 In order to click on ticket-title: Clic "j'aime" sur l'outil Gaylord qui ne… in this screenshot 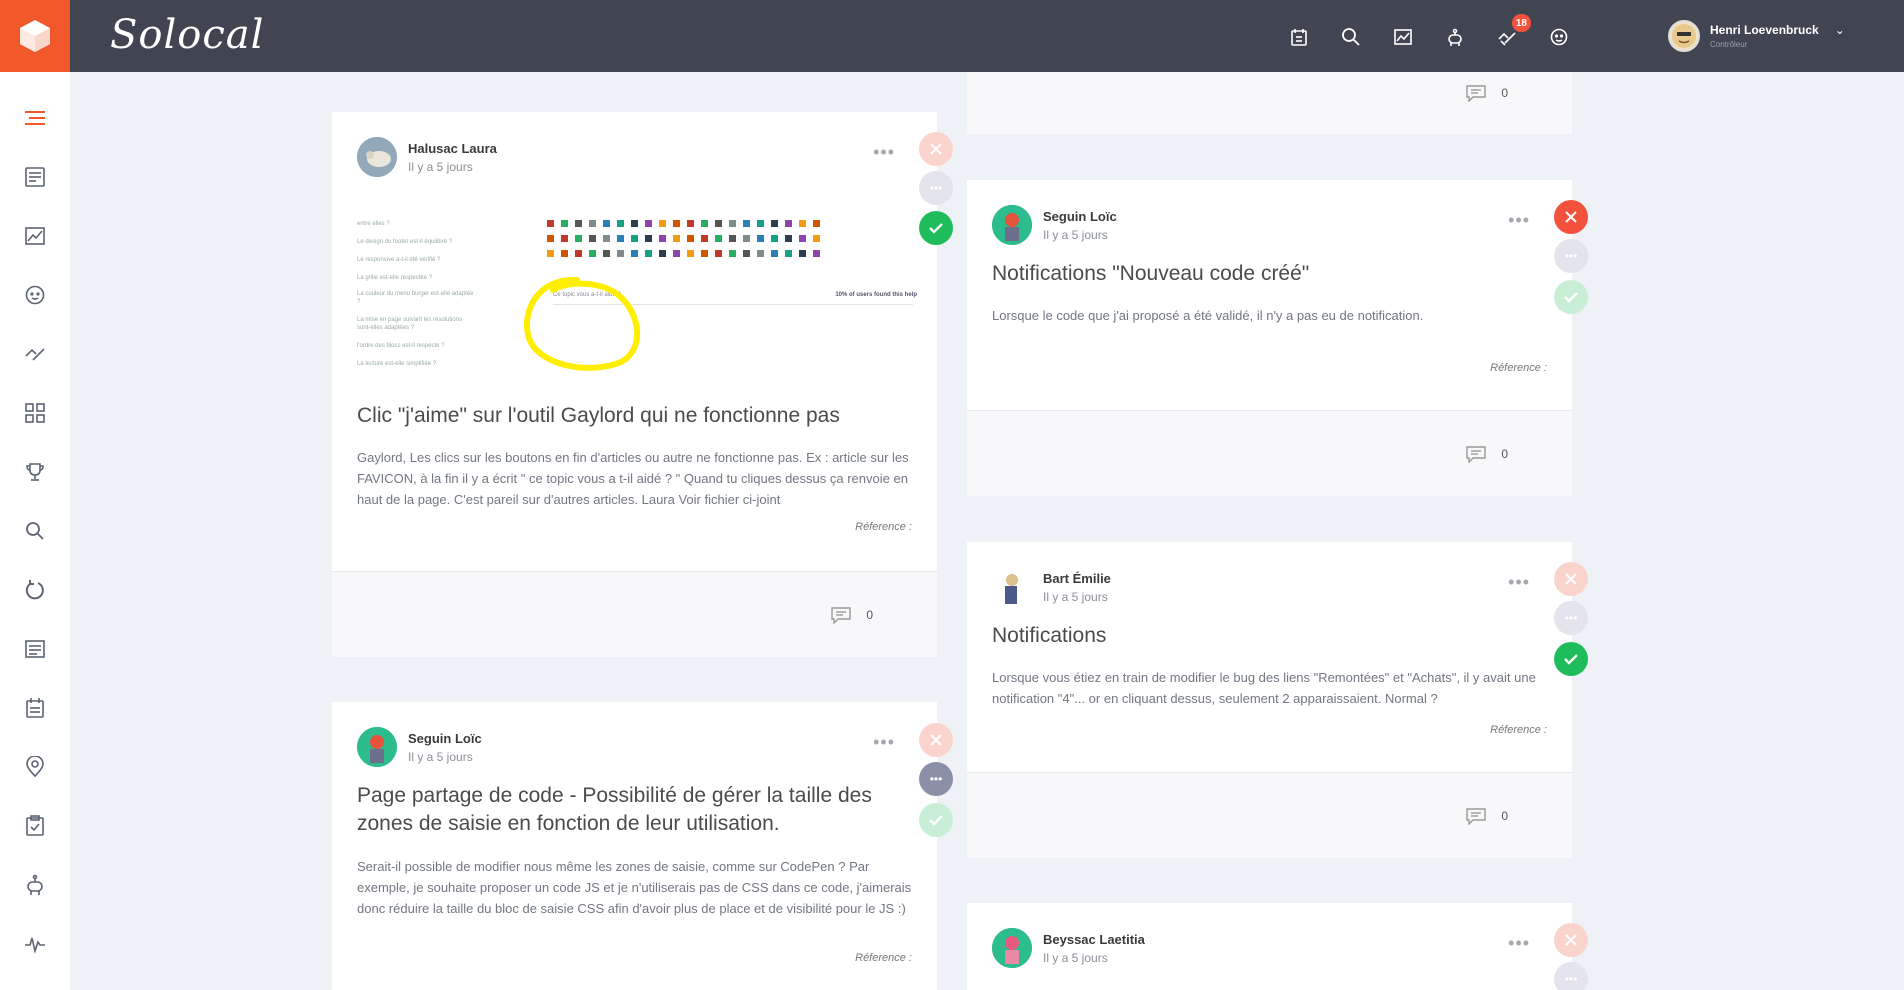, I will do `click(598, 416)`.